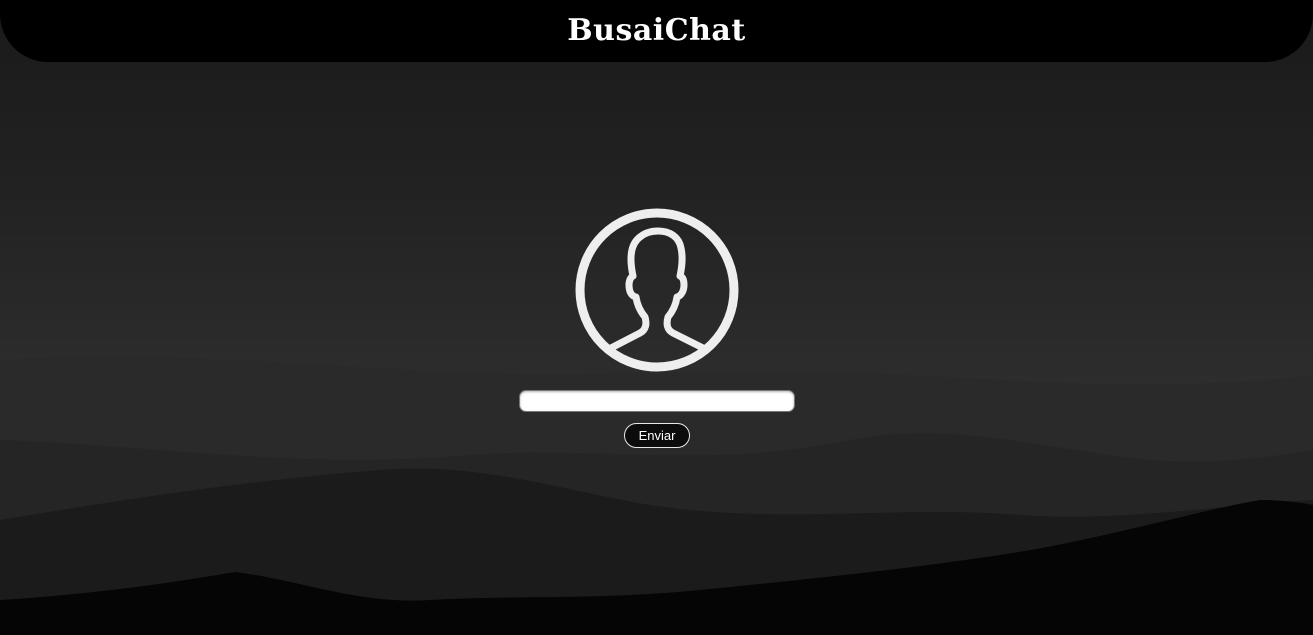  What do you see at coordinates (657, 435) in the screenshot?
I see `send-button: Enviar` at bounding box center [657, 435].